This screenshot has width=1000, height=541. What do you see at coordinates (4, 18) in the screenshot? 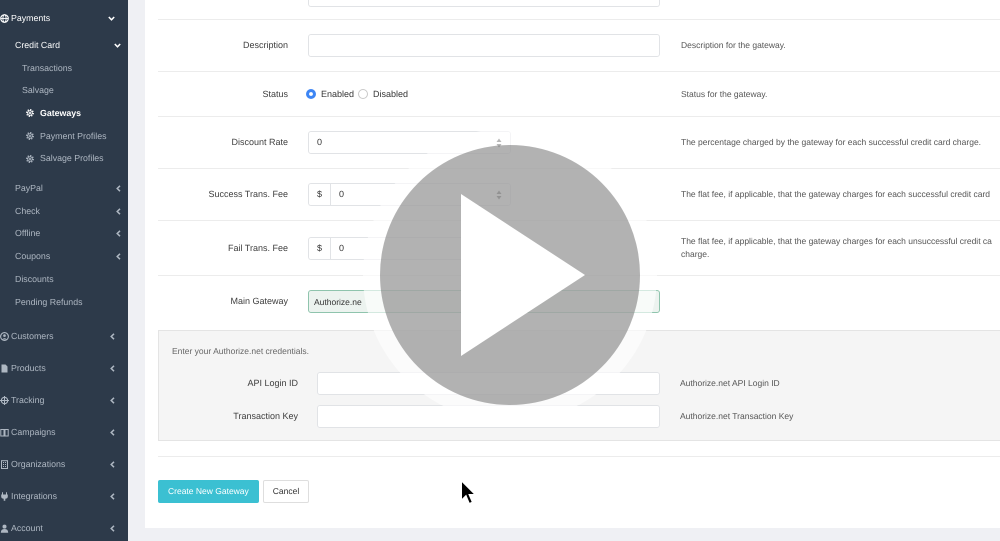
I see `globe-icon` at bounding box center [4, 18].